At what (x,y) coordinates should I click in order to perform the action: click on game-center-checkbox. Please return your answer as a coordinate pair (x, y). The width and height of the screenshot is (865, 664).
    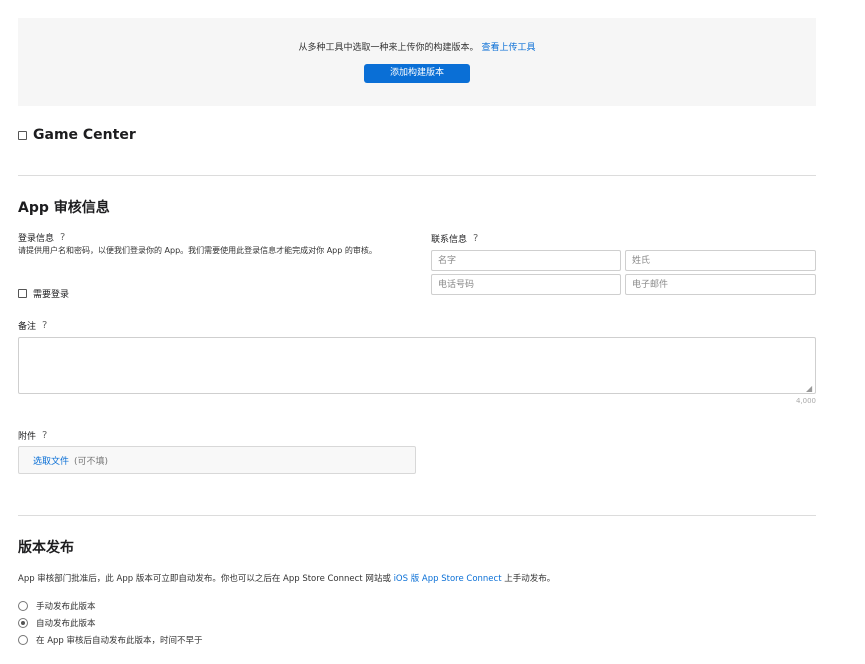
    Looking at the image, I should click on (22, 135).